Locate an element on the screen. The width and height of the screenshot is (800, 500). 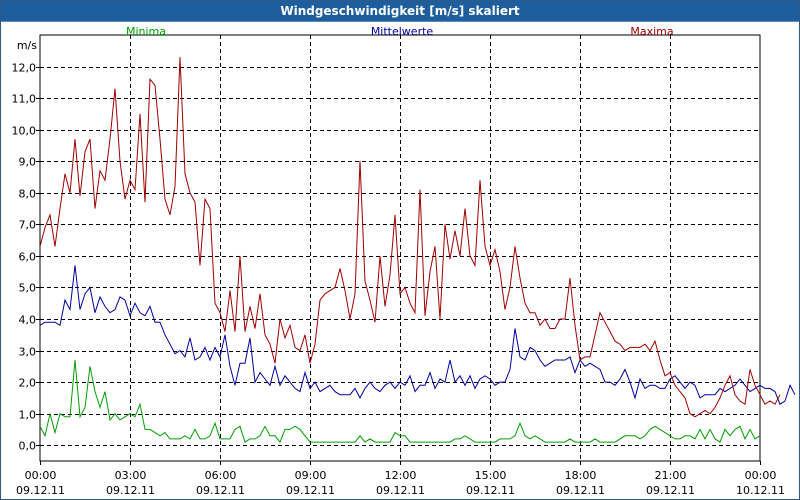
y-tick-label: 5,0 is located at coordinates (28, 288).